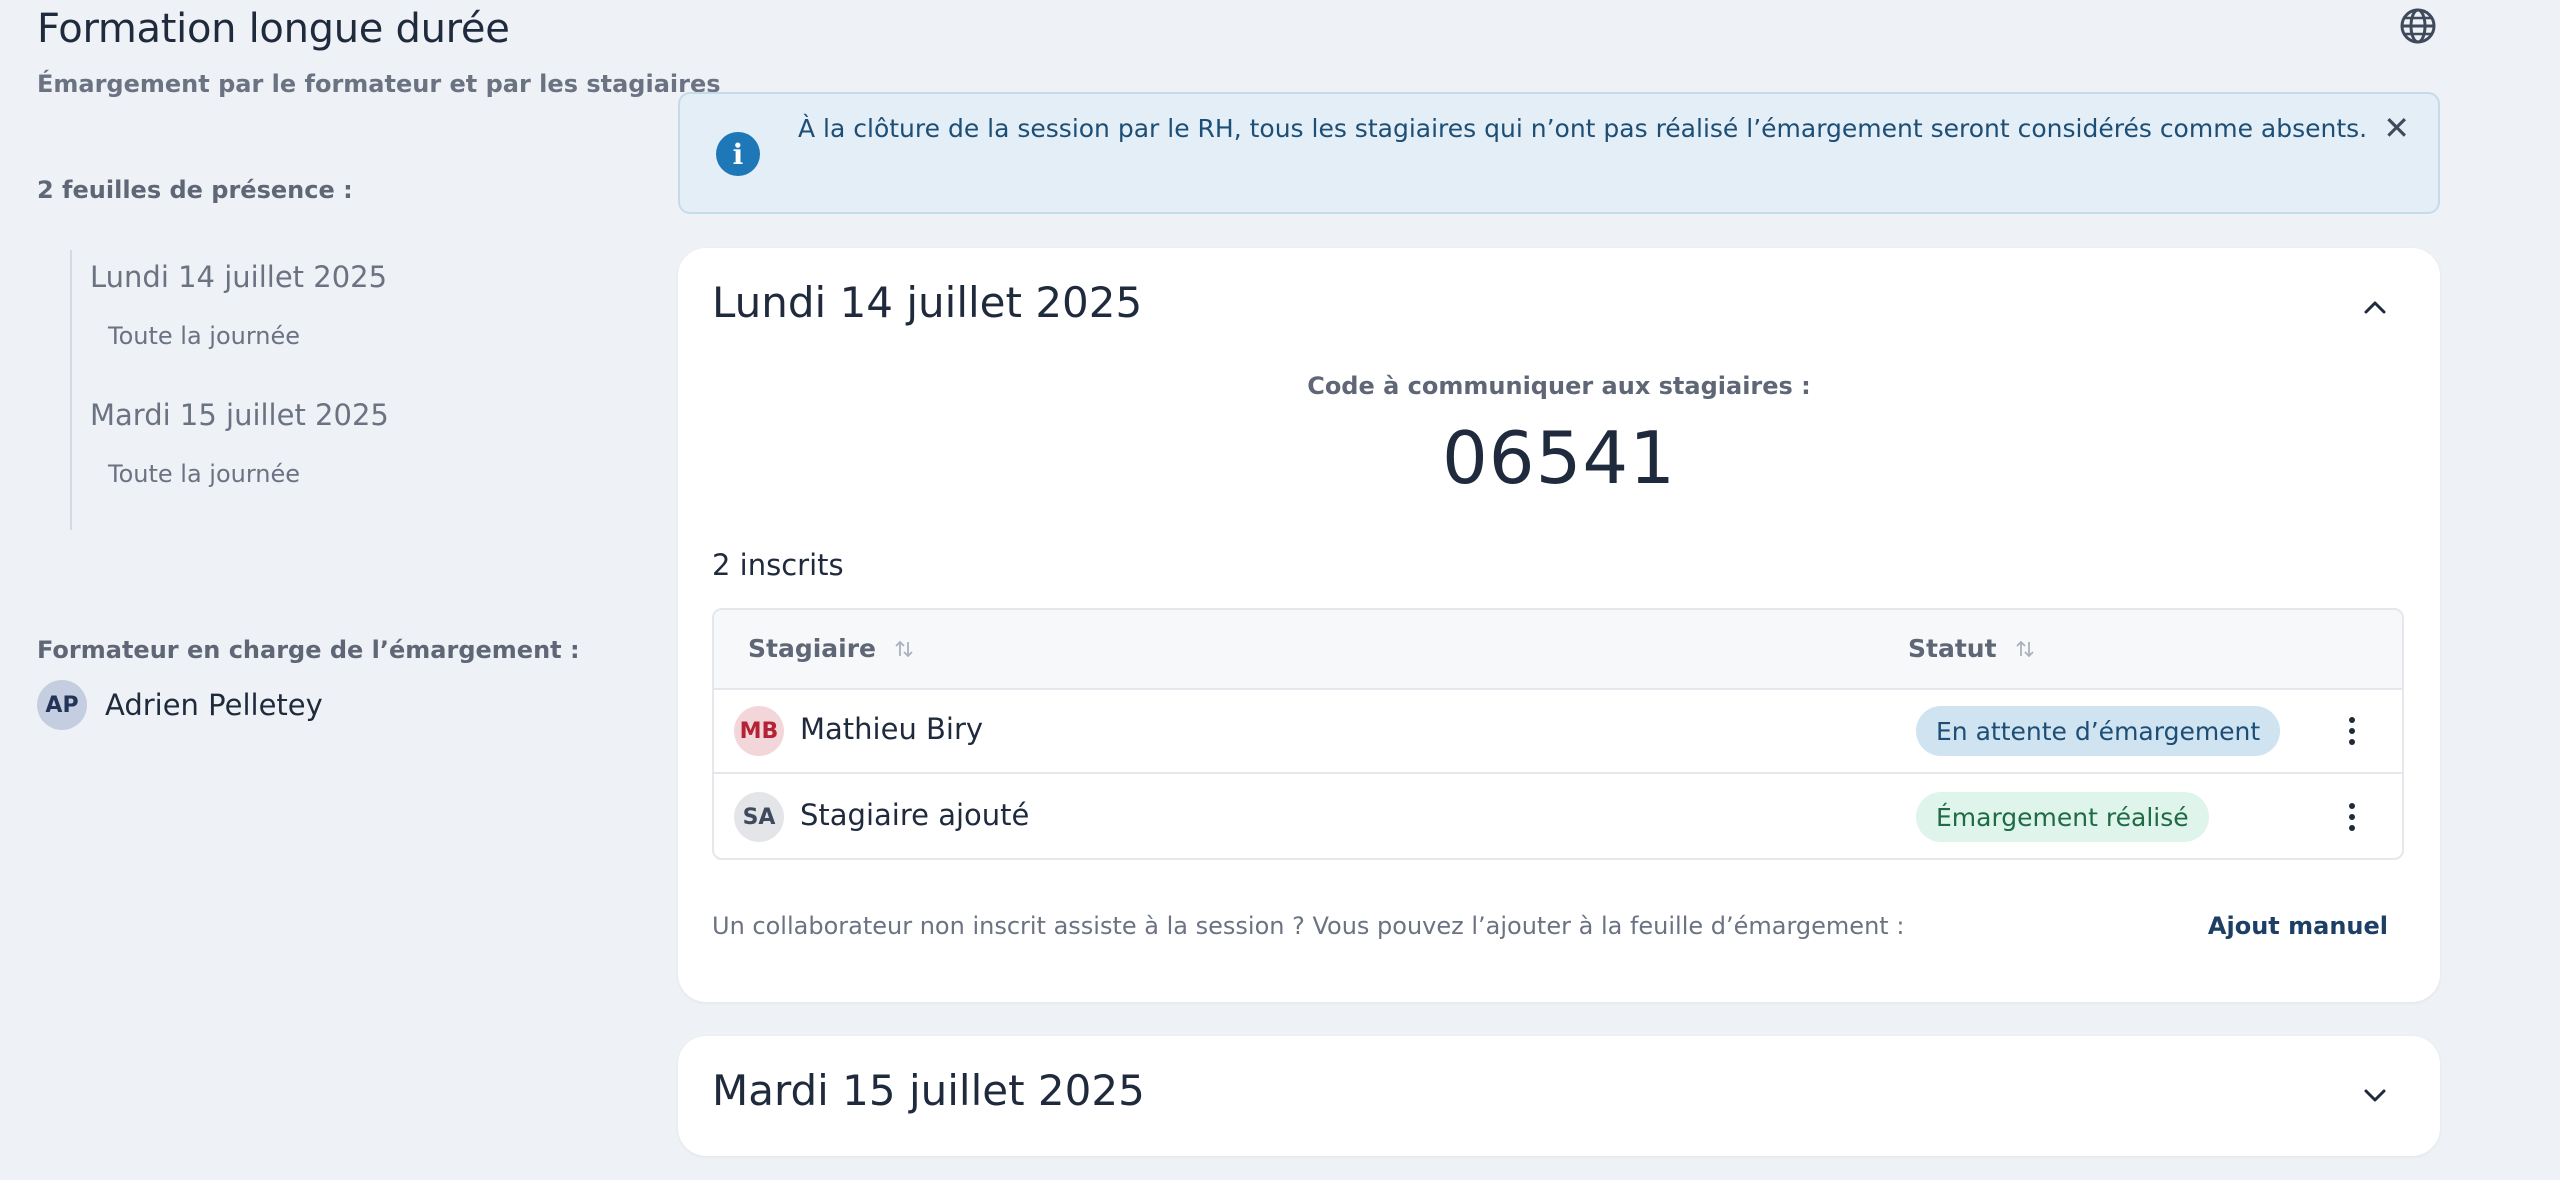 The height and width of the screenshot is (1180, 2560). What do you see at coordinates (812, 648) in the screenshot?
I see `column-header-label: Stagiaire` at bounding box center [812, 648].